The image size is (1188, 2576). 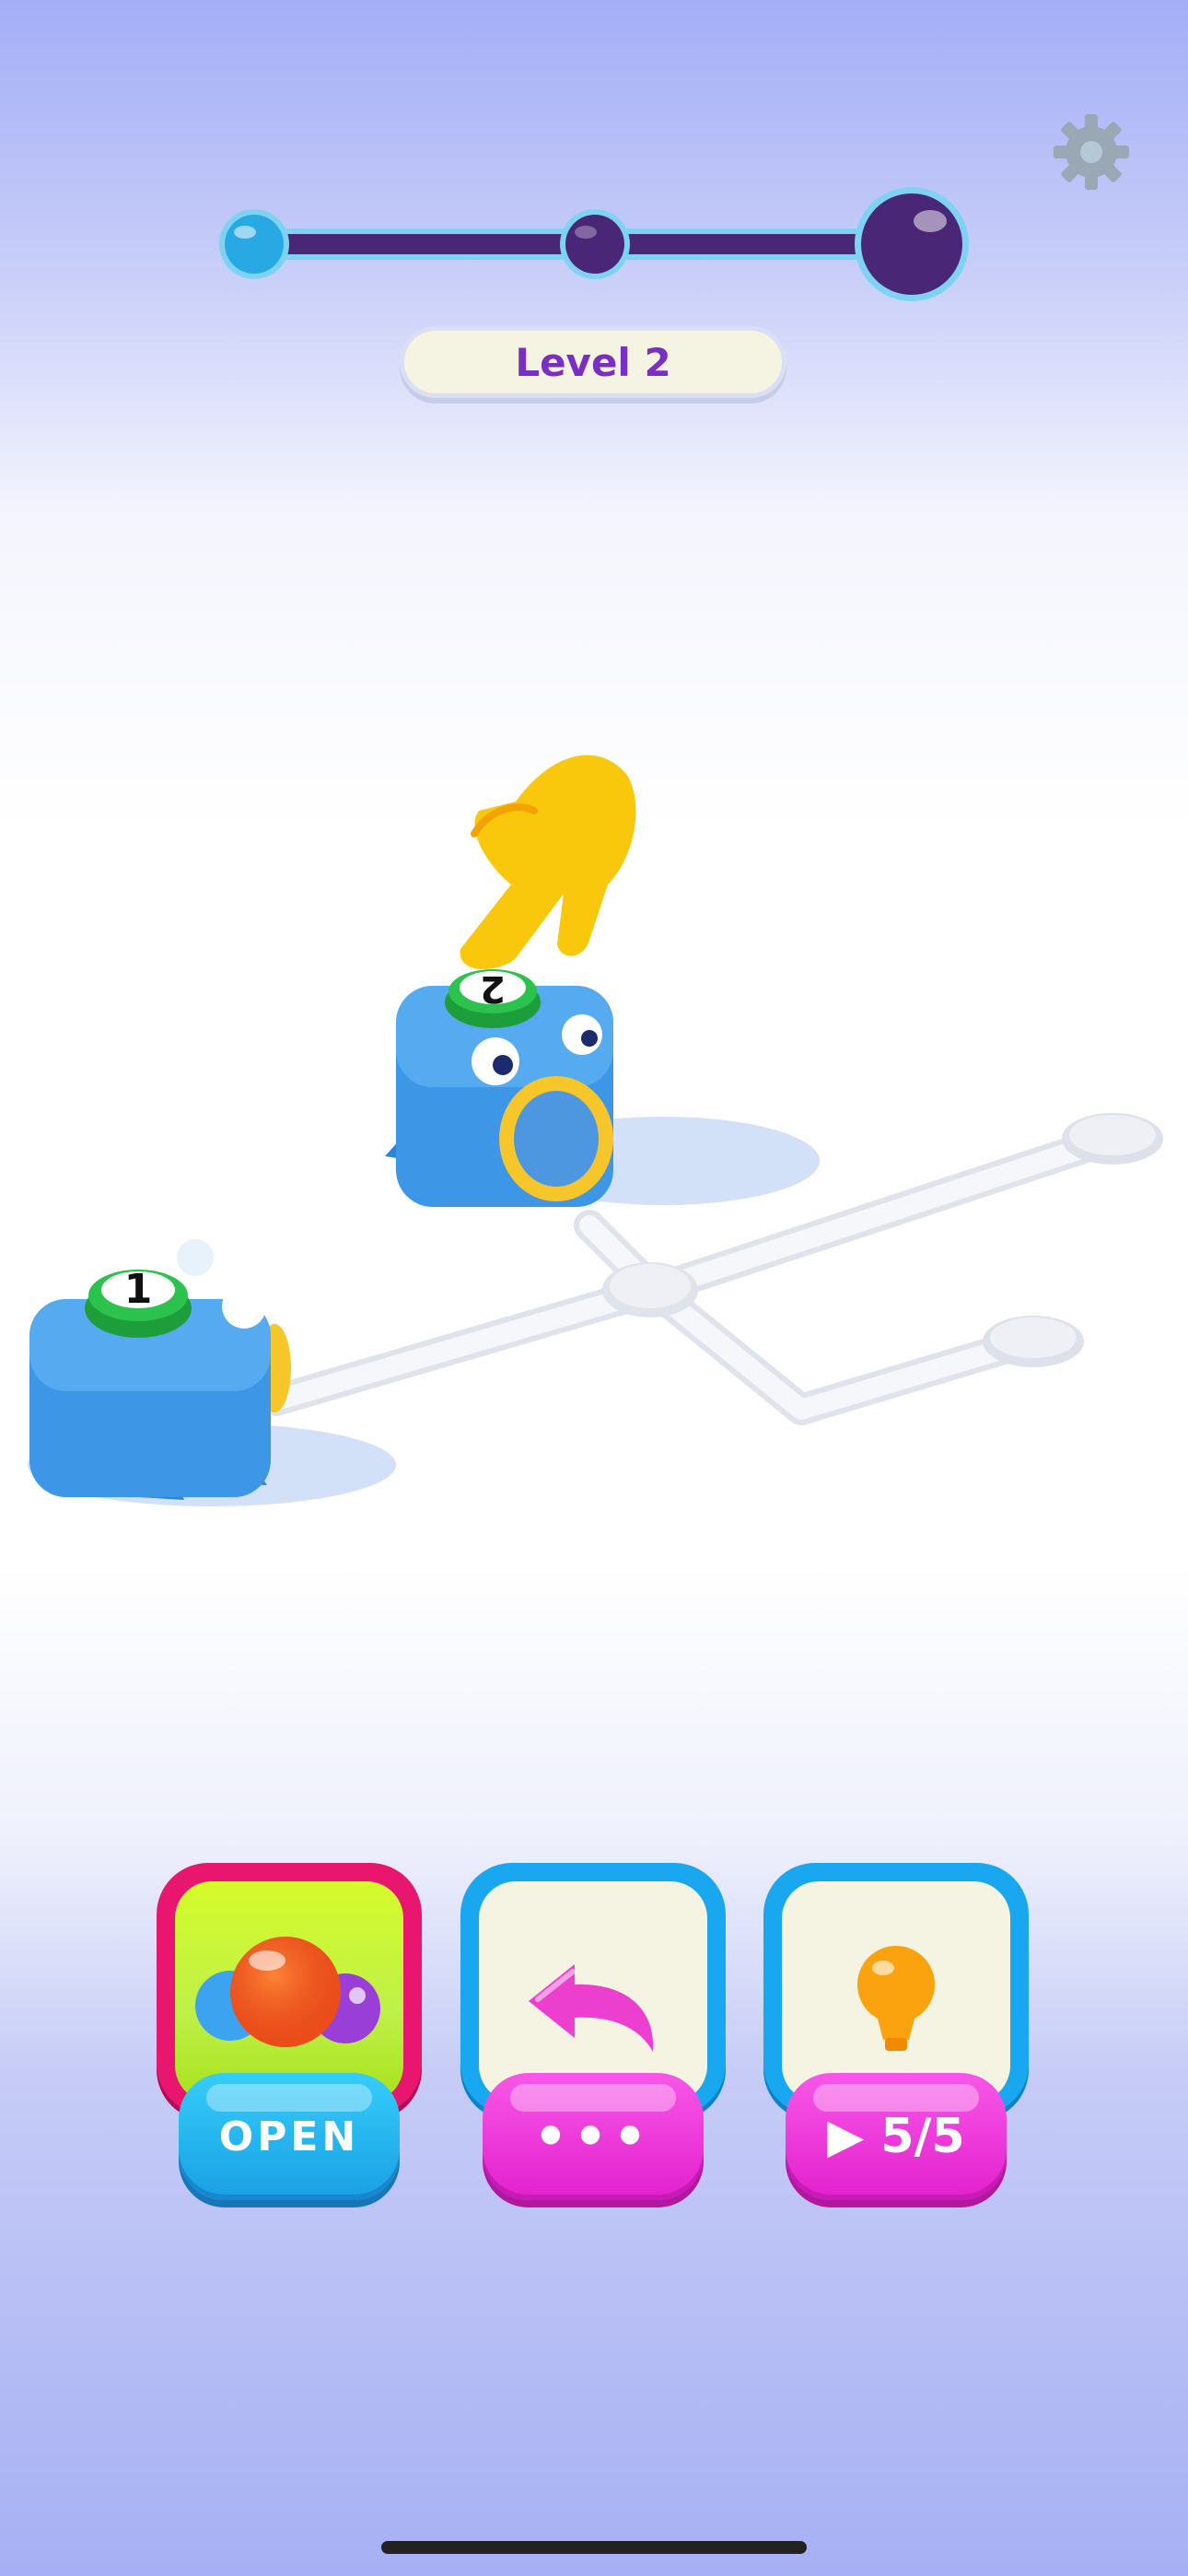 What do you see at coordinates (548, 862) in the screenshot?
I see `tutorial-hand-icon` at bounding box center [548, 862].